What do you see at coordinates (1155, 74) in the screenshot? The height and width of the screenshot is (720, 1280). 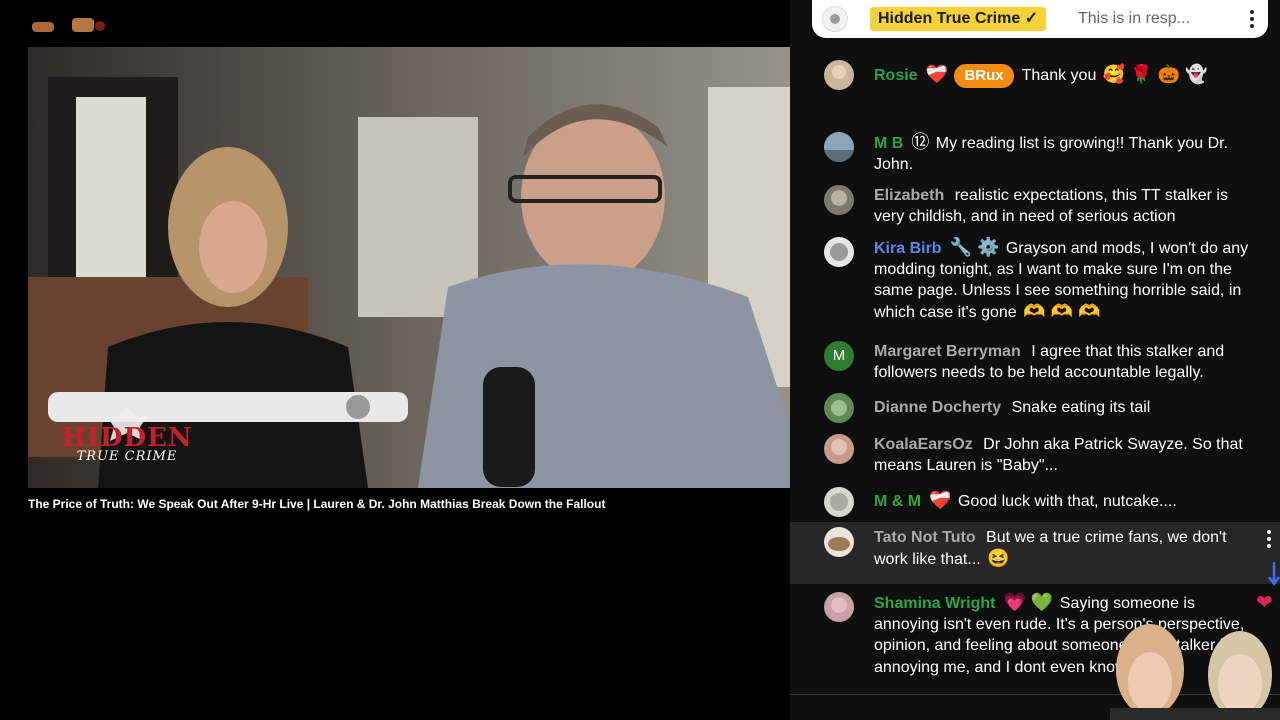 I see `chat-emoji: 🥰 🌹 🎃 👻` at bounding box center [1155, 74].